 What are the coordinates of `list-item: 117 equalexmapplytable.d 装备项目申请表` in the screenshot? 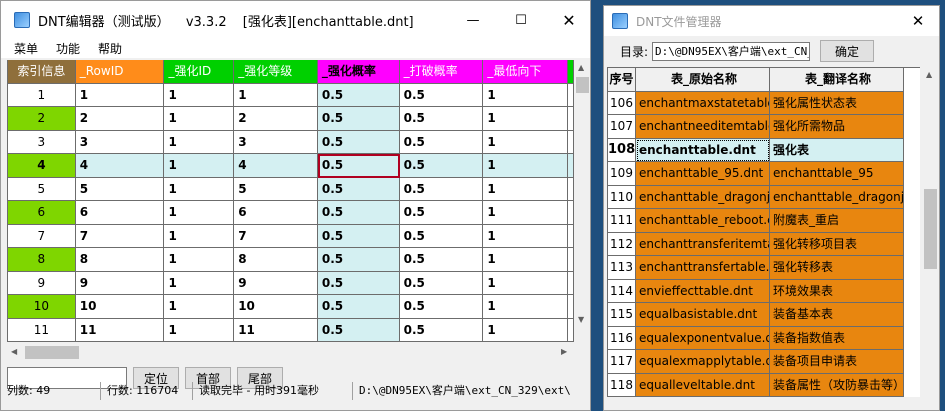 It's located at (764, 362).